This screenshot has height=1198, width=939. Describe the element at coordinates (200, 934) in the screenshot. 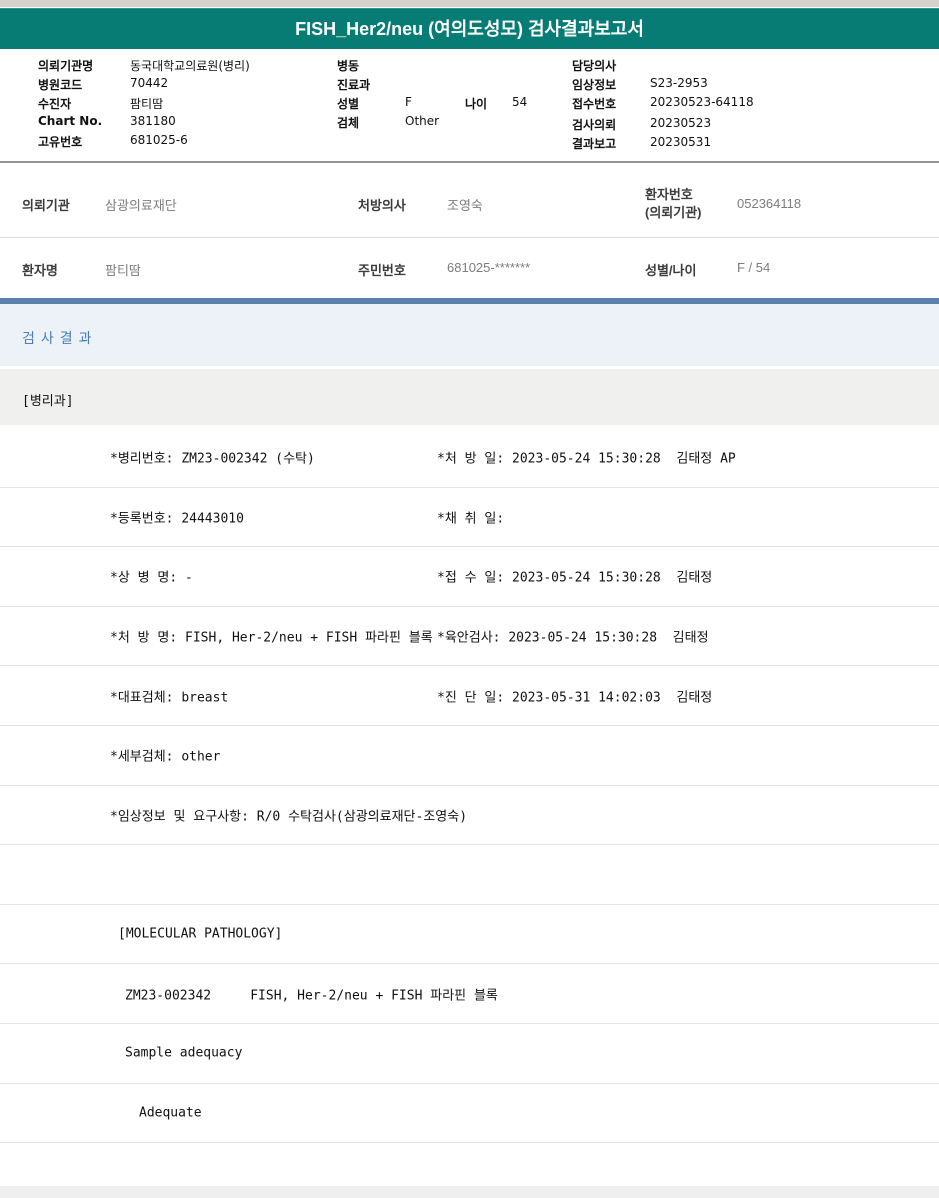

I see `result-left: [MOLECULAR PATHOLOGY]` at that location.